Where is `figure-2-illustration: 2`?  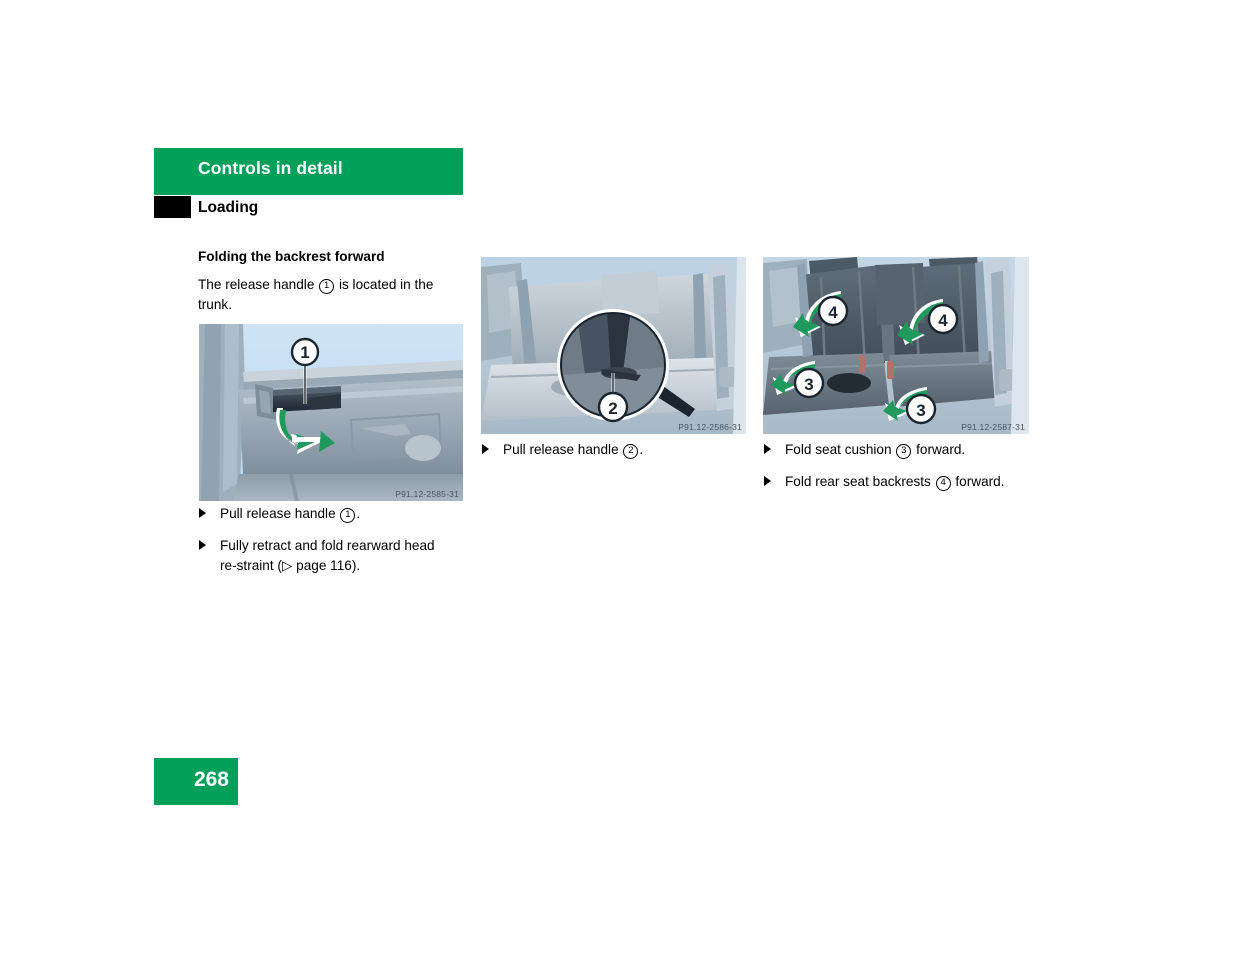 figure-2-illustration: 2 is located at coordinates (613, 345).